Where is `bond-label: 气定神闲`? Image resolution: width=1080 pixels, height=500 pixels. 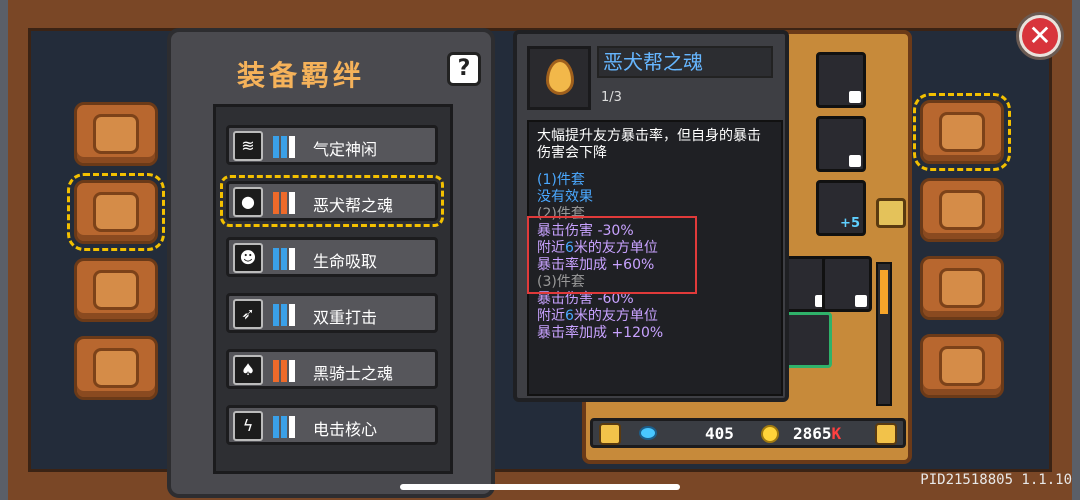 bond-label: 气定神闲 is located at coordinates (345, 149).